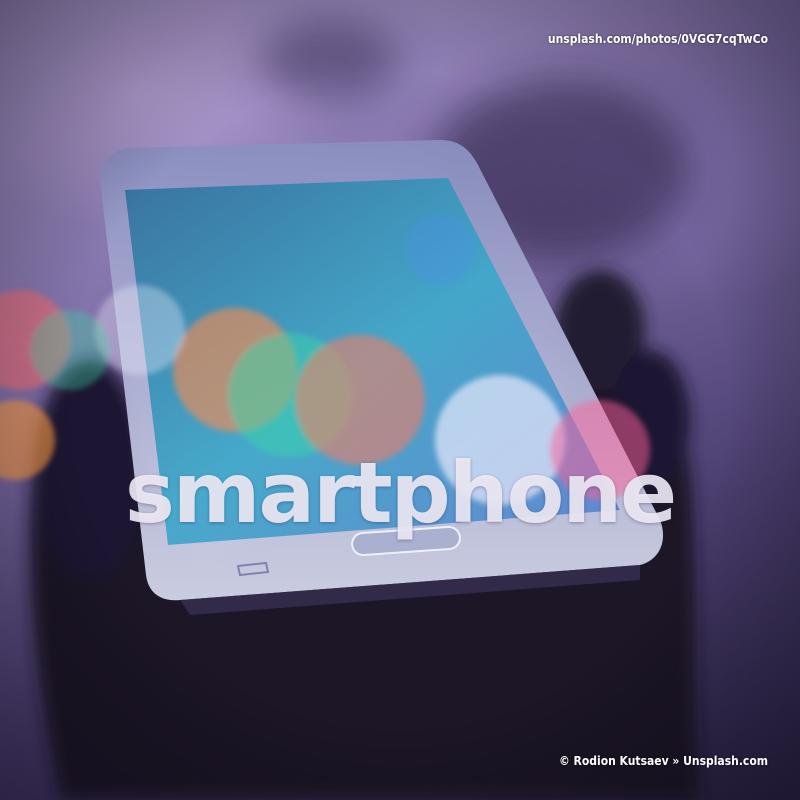 This screenshot has height=800, width=800. Describe the element at coordinates (657, 39) in the screenshot. I see `source-url: unsplash.com/photos/0VGG7cqTwCo` at that location.